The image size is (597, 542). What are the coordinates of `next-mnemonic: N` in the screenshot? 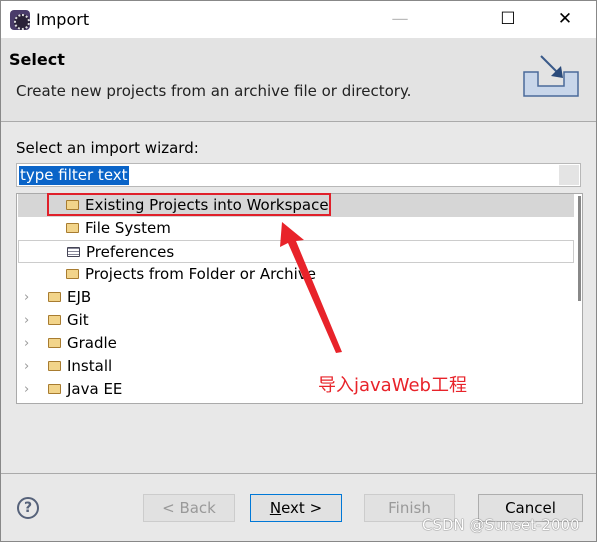 It's located at (275, 508).